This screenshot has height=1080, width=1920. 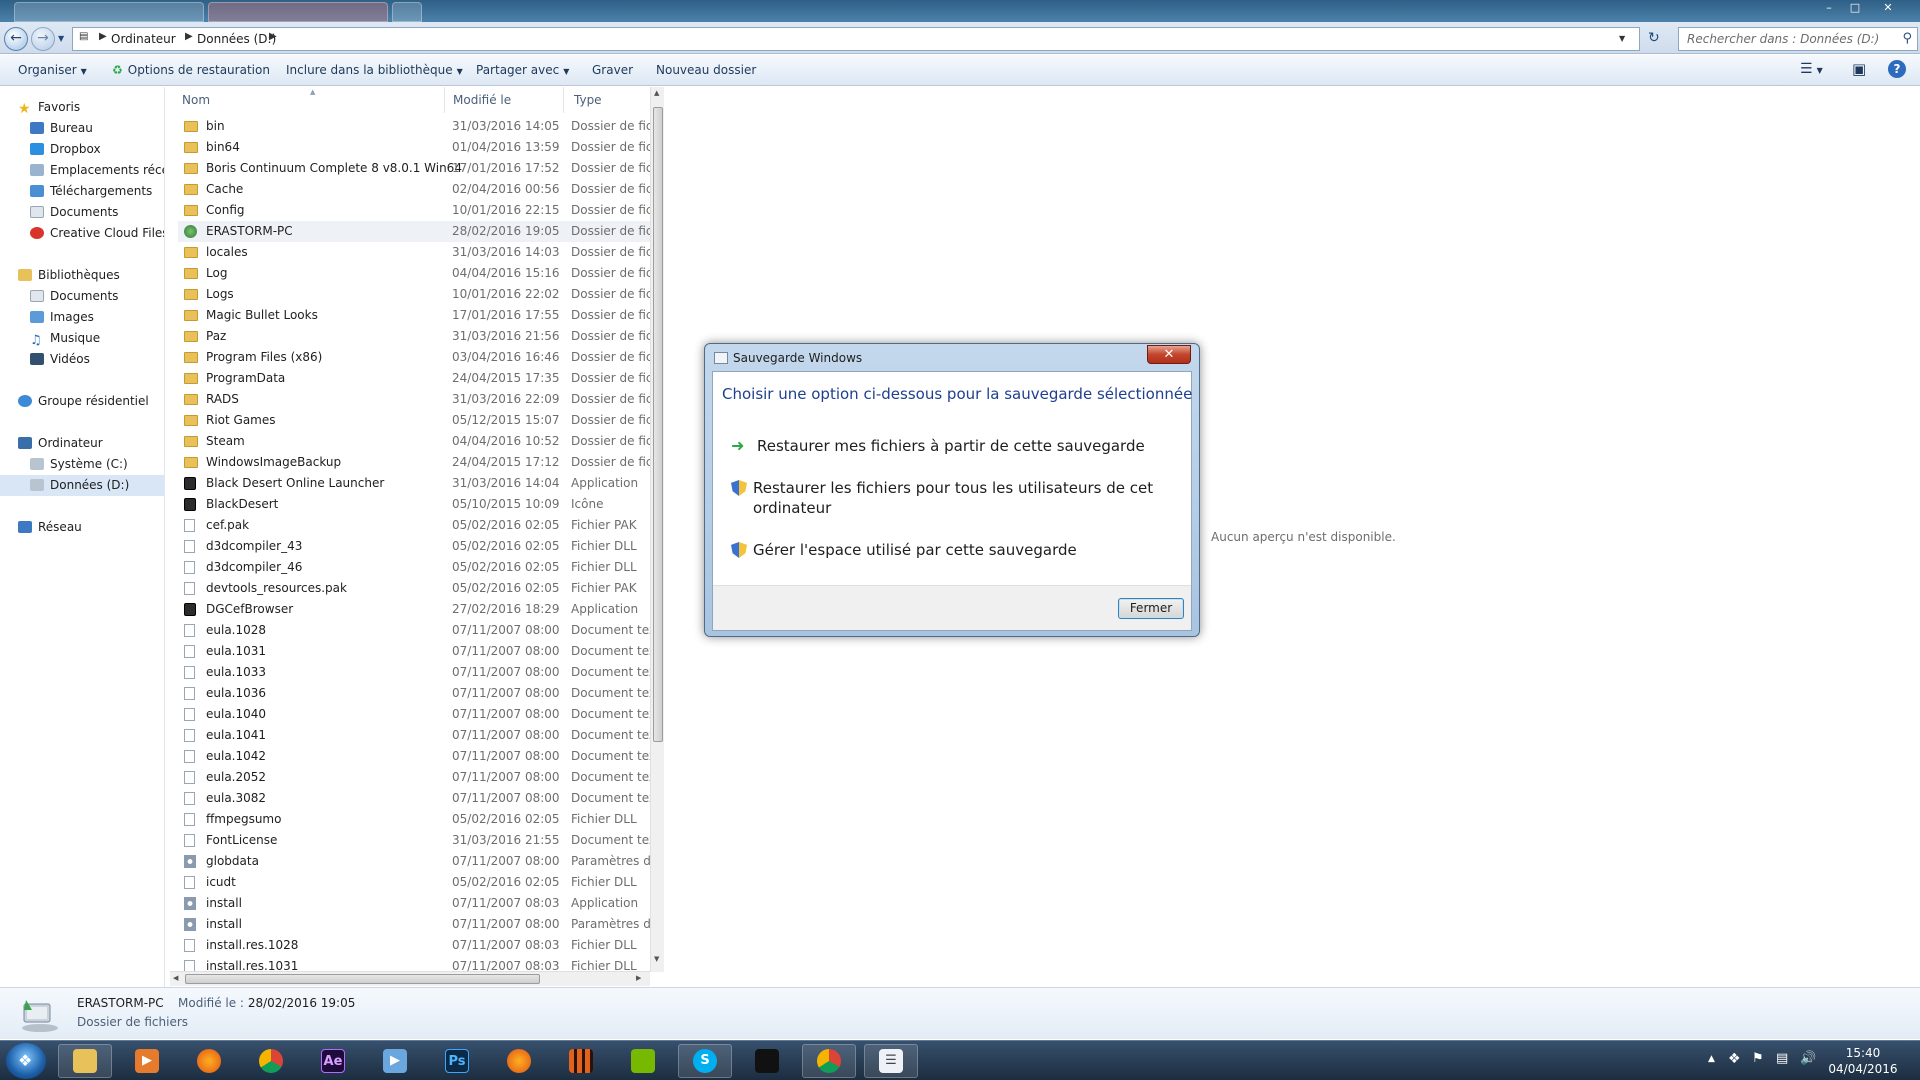 I want to click on forward-button: →, so click(x=43, y=39).